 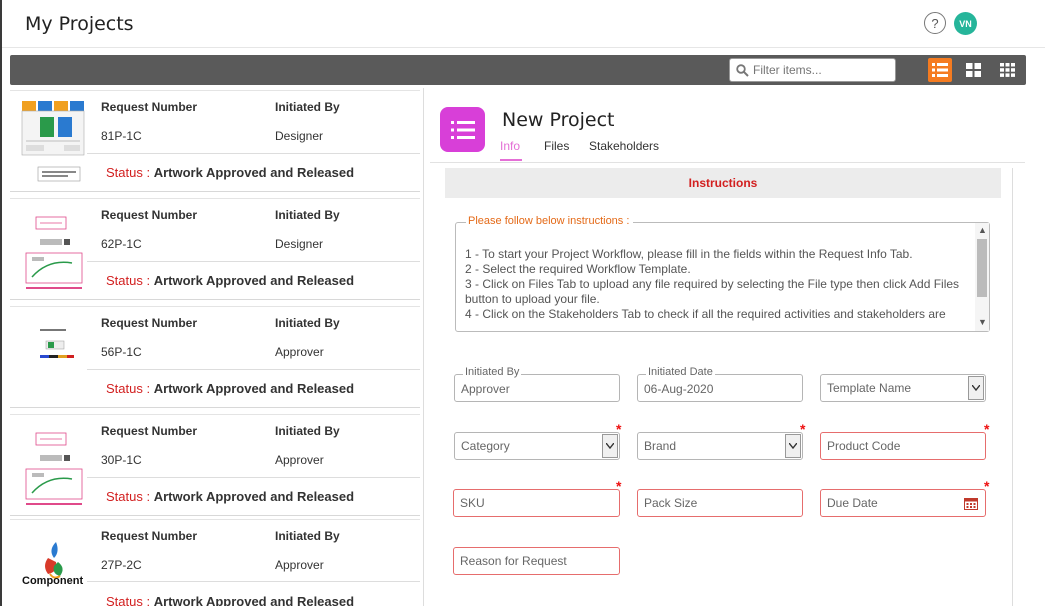 I want to click on help-button: ?, so click(x=935, y=23).